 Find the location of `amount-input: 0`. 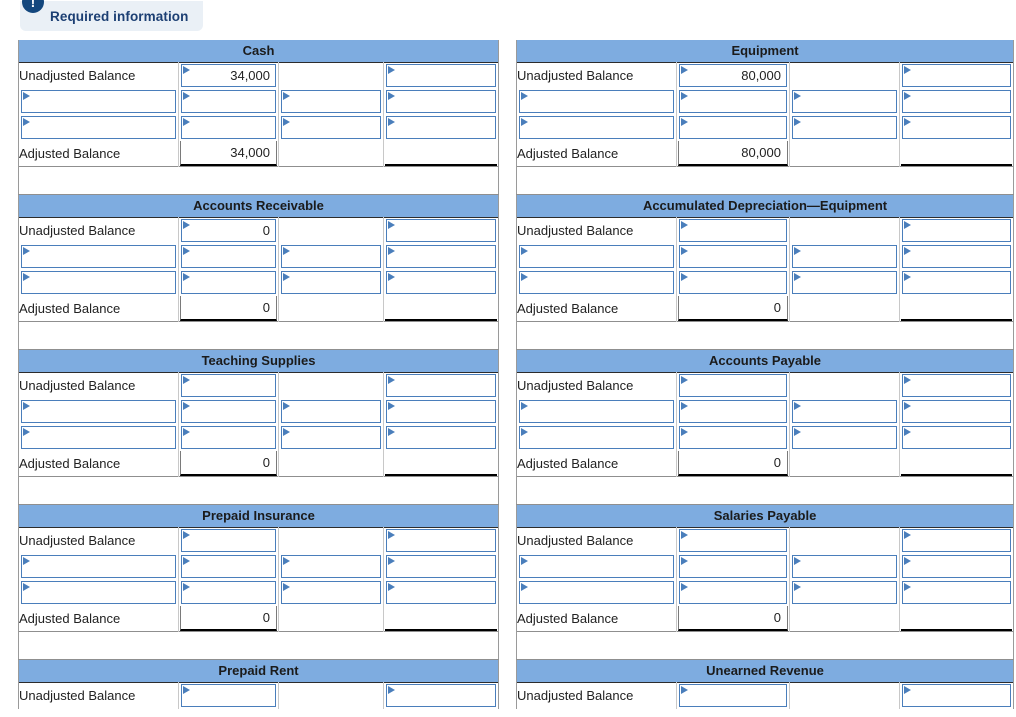

amount-input: 0 is located at coordinates (228, 231).